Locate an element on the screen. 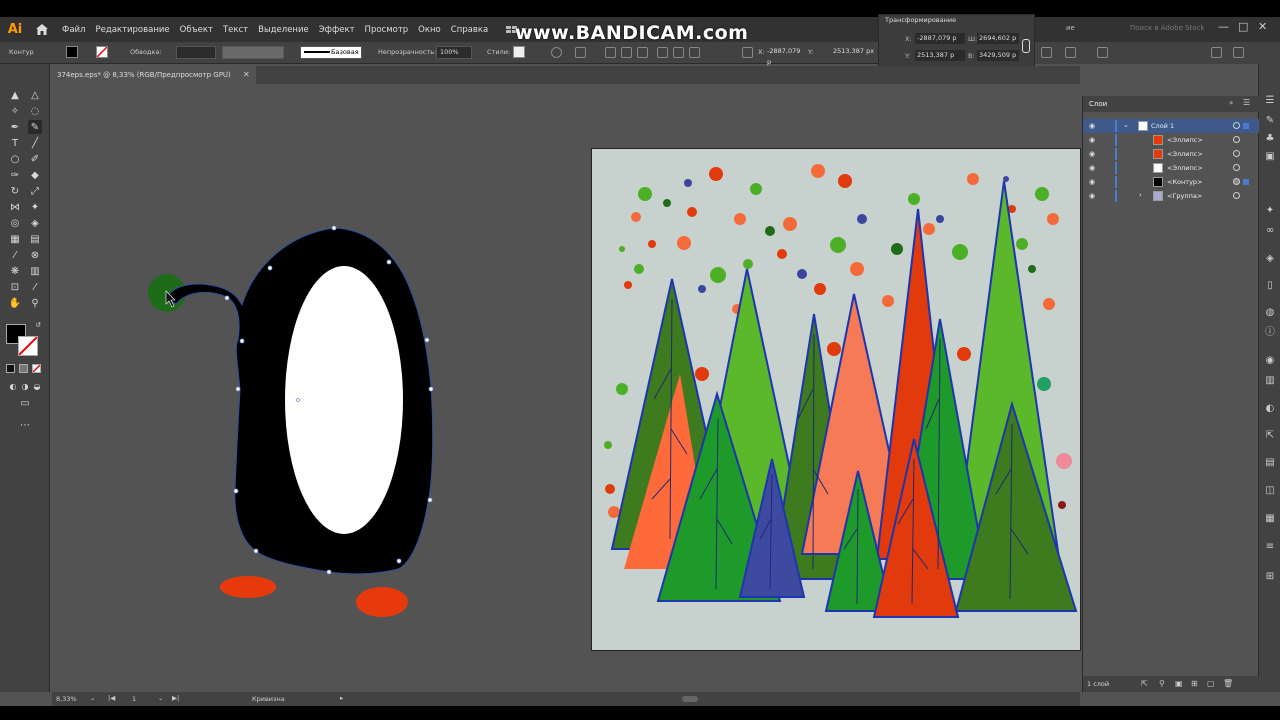  align-left-icon is located at coordinates (610, 52).